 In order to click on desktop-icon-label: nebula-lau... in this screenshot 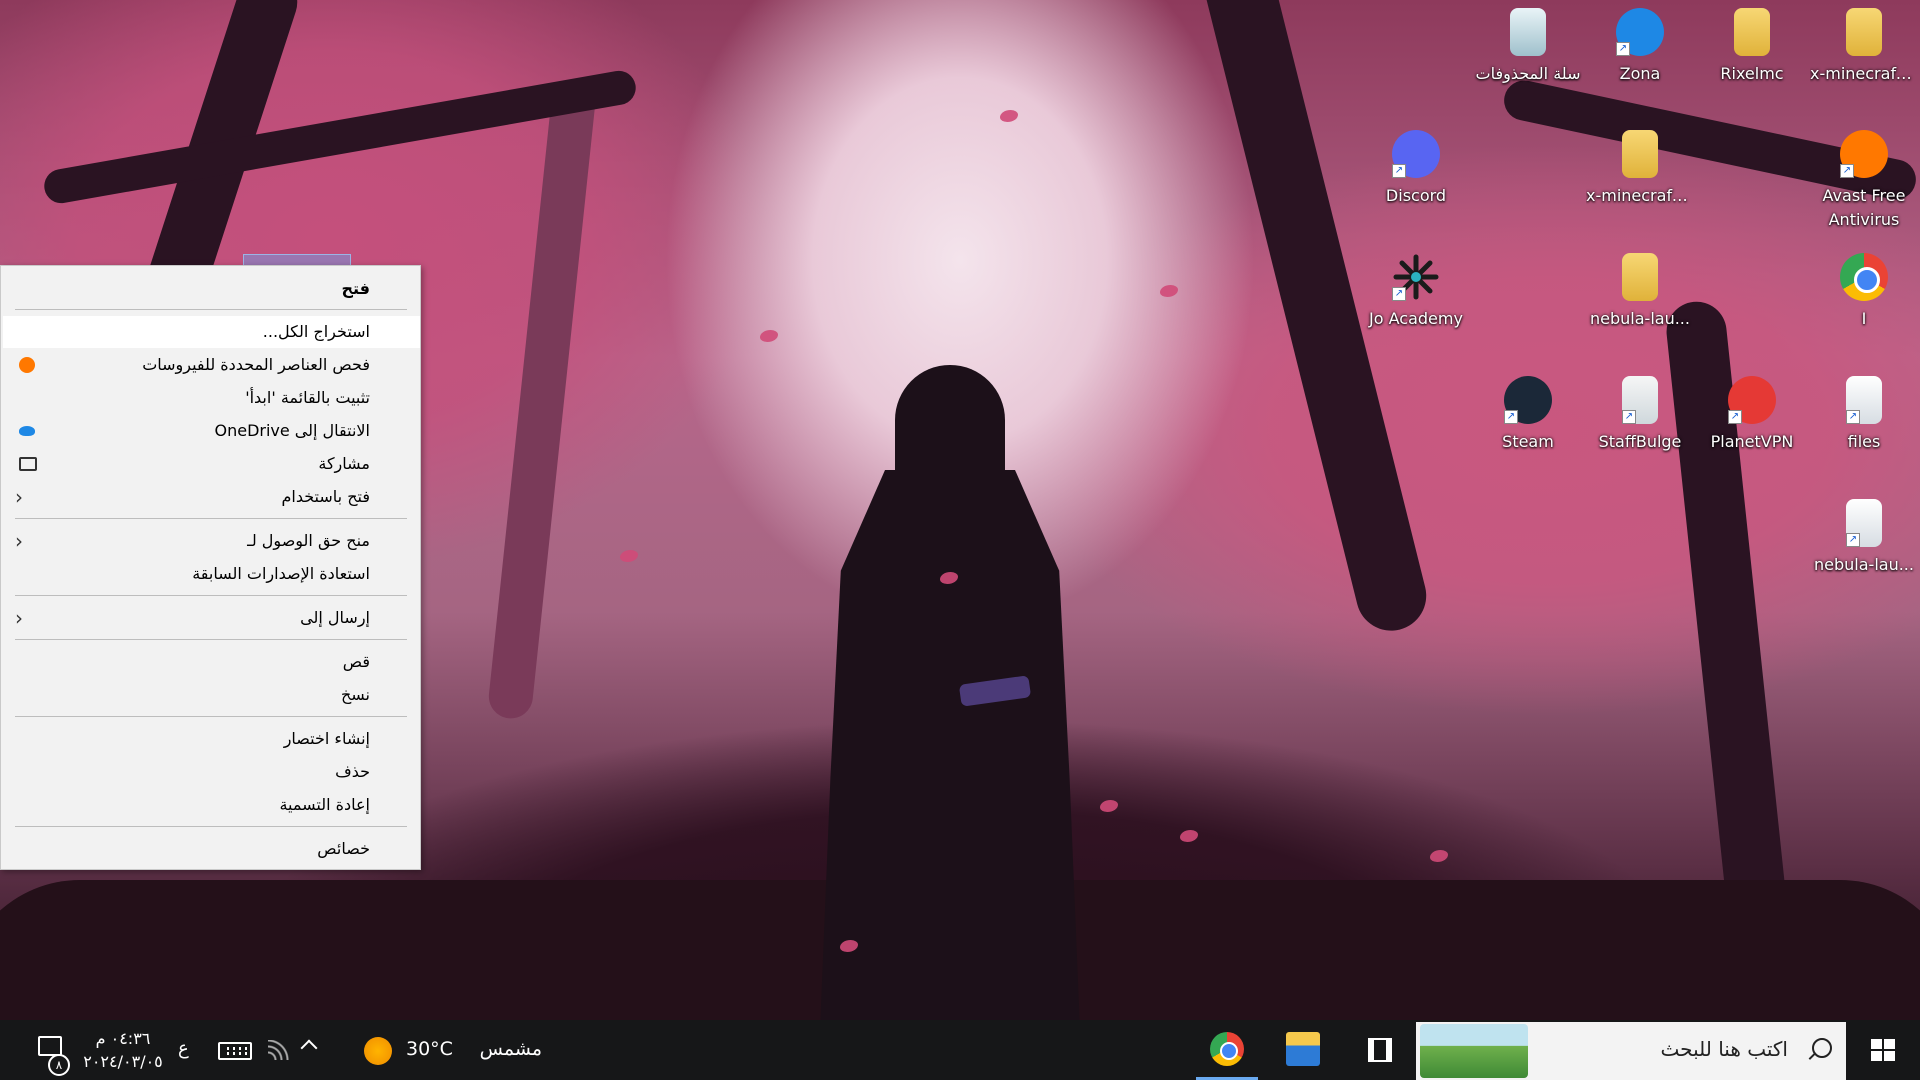, I will do `click(1864, 564)`.